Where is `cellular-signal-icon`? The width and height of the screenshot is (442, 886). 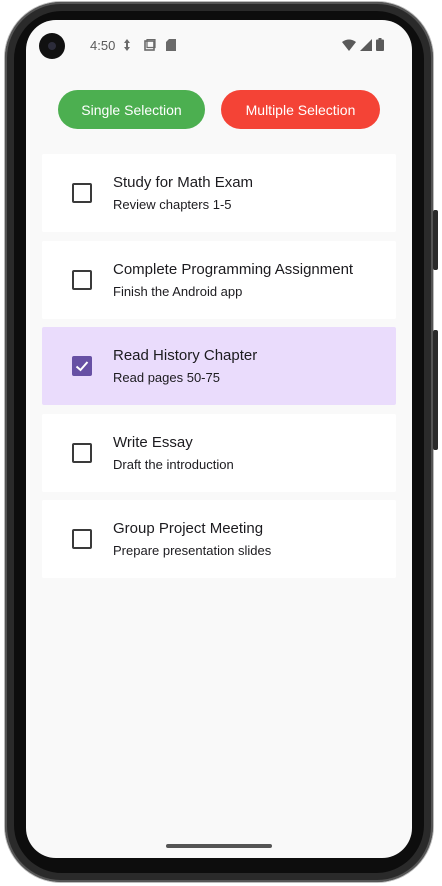 cellular-signal-icon is located at coordinates (366, 44).